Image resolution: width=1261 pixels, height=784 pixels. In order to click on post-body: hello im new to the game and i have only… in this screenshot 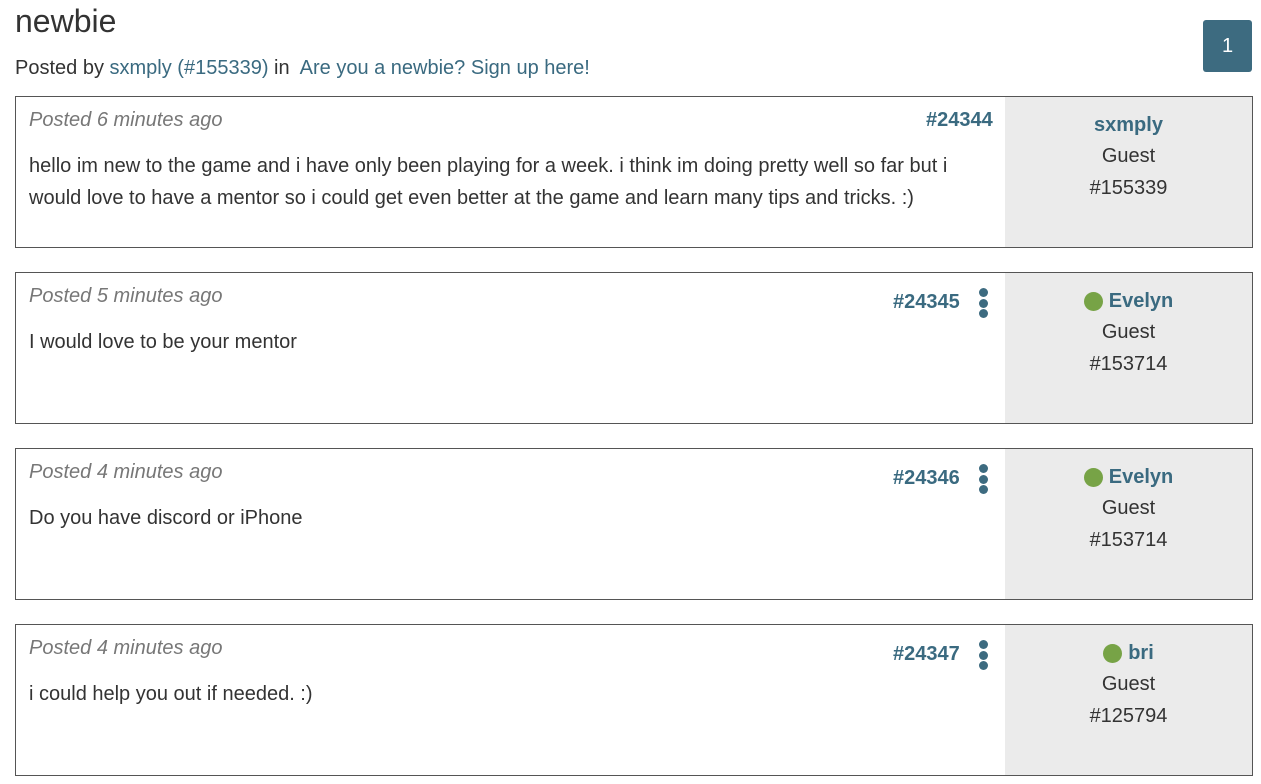, I will do `click(488, 182)`.